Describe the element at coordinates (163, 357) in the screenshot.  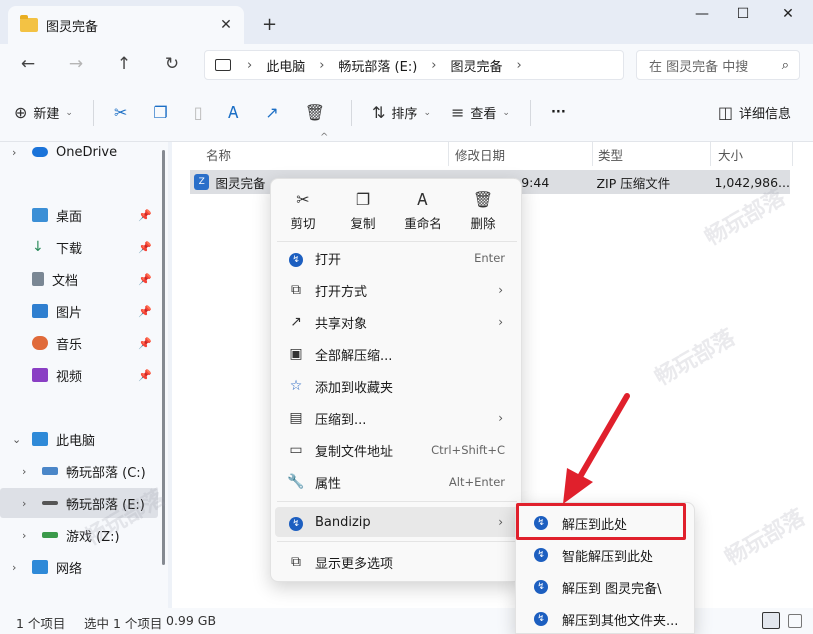
I see `sidebar-scrollbar` at that location.